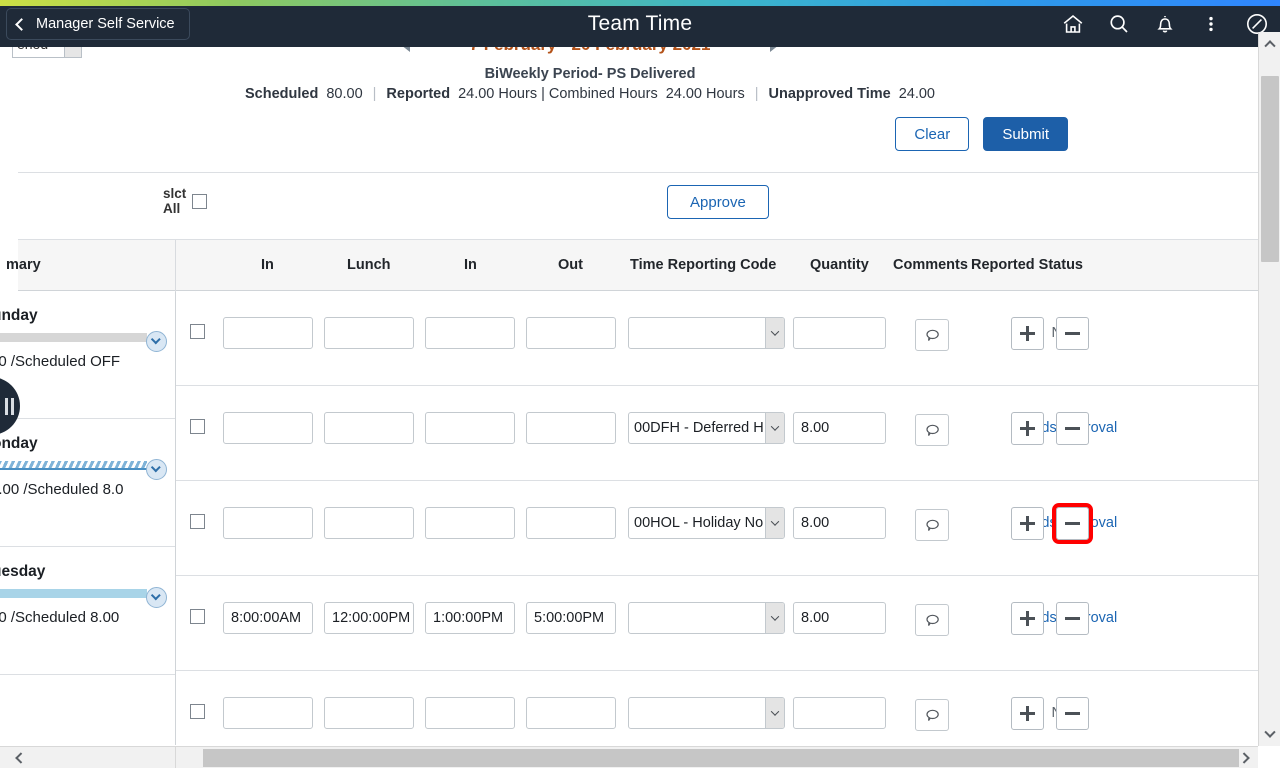 This screenshot has width=1280, height=768. What do you see at coordinates (718, 202) in the screenshot?
I see `approve-button: Approve` at bounding box center [718, 202].